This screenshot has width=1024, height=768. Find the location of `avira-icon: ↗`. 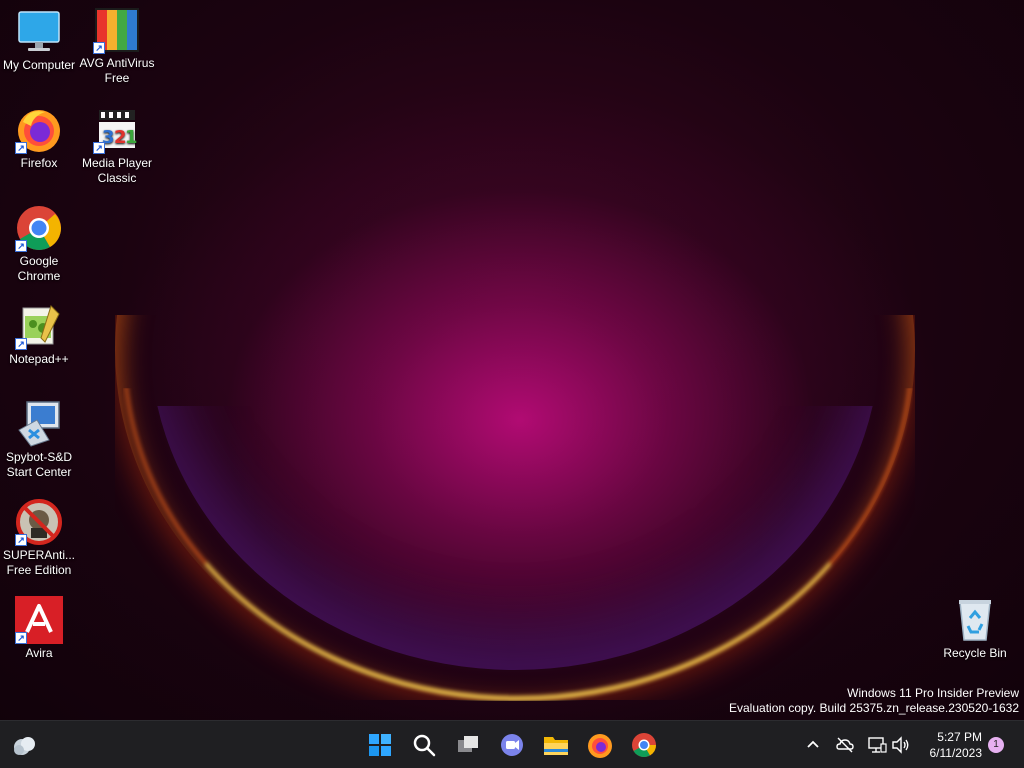

avira-icon: ↗ is located at coordinates (39, 620).